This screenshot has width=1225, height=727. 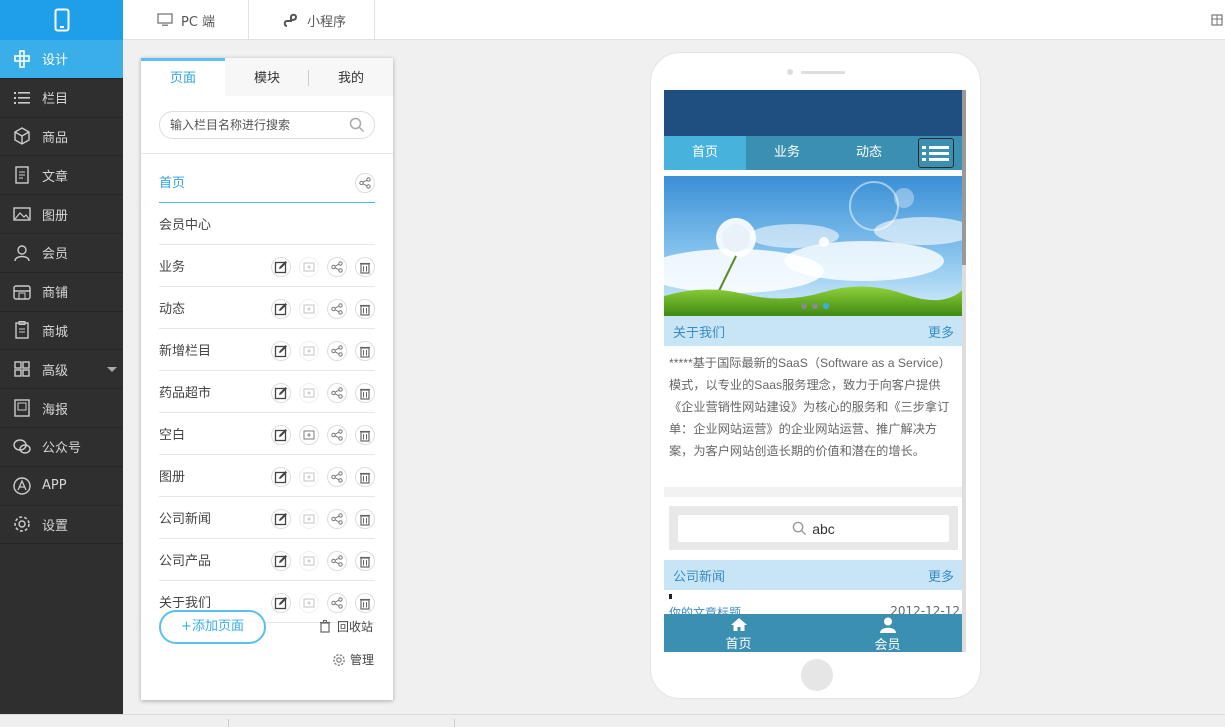 What do you see at coordinates (61, 525) in the screenshot?
I see `sidebar-item-settings: 设置` at bounding box center [61, 525].